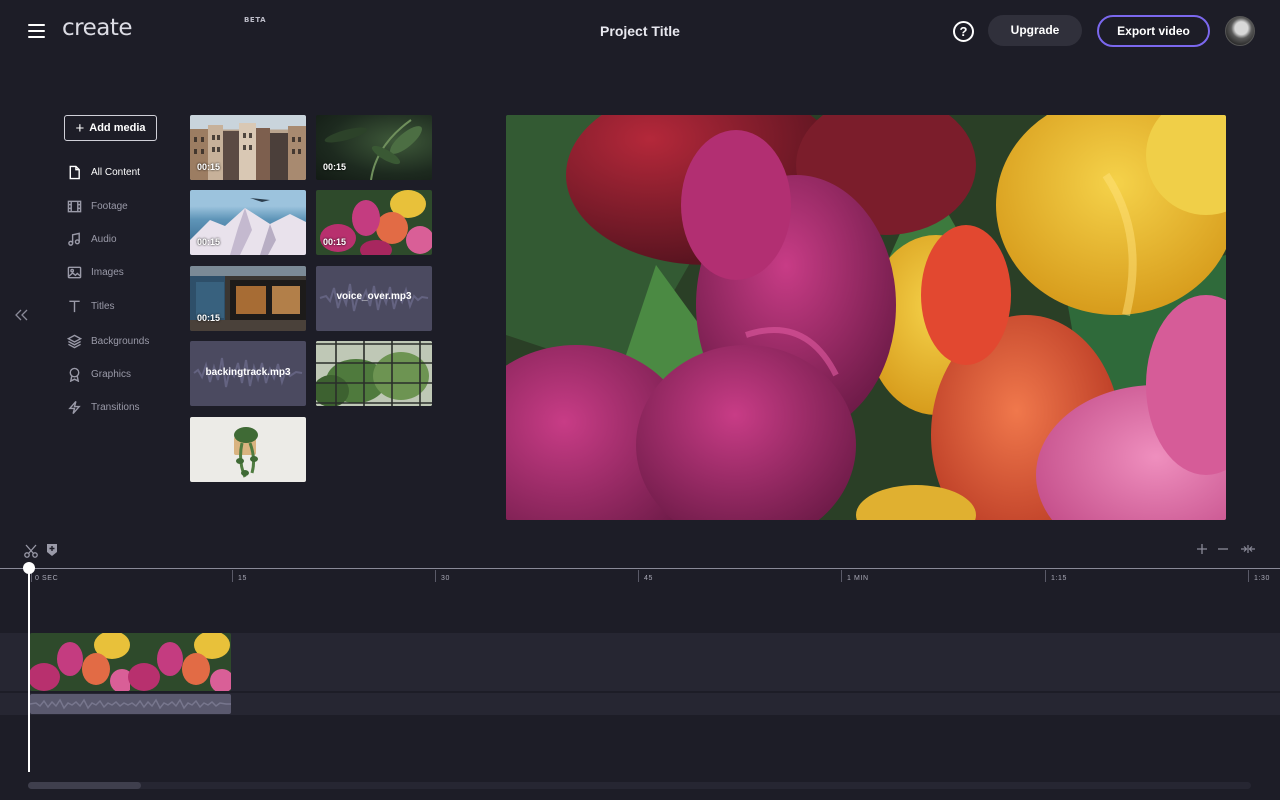 The image size is (1280, 800). Describe the element at coordinates (52, 550) in the screenshot. I see `add-marker-icon` at that location.